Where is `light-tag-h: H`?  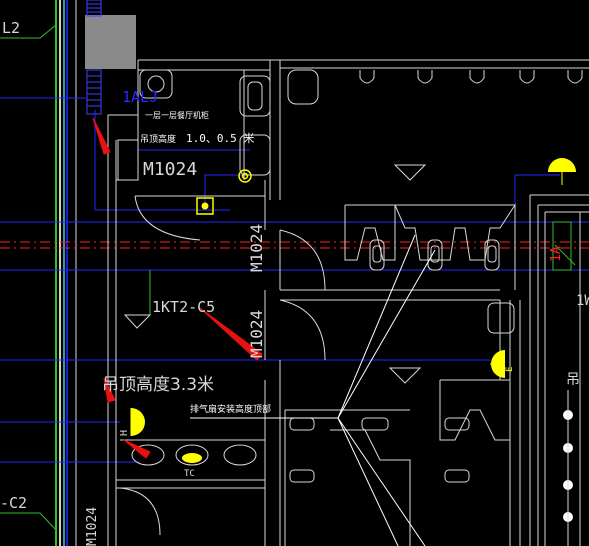
light-tag-h: H is located at coordinates (124, 433).